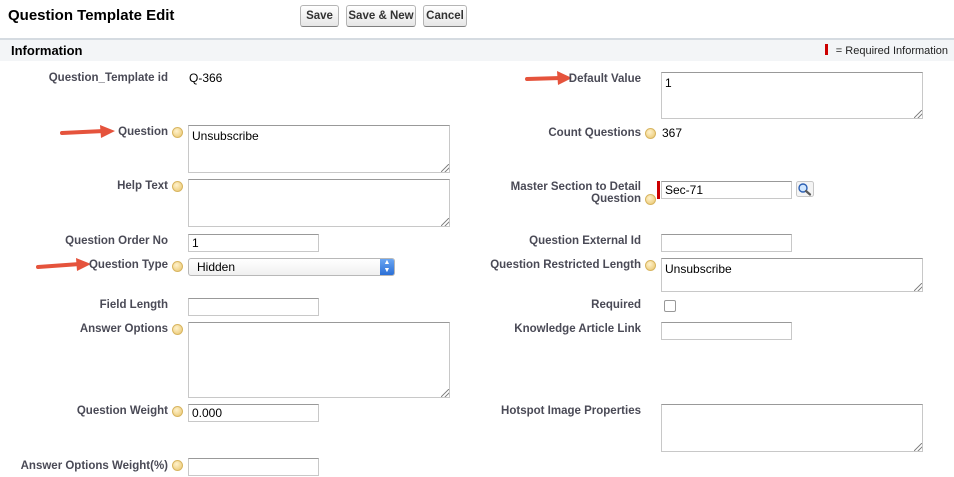 This screenshot has width=954, height=477. What do you see at coordinates (216, 267) in the screenshot?
I see `question-type-selected-value: Hidden` at bounding box center [216, 267].